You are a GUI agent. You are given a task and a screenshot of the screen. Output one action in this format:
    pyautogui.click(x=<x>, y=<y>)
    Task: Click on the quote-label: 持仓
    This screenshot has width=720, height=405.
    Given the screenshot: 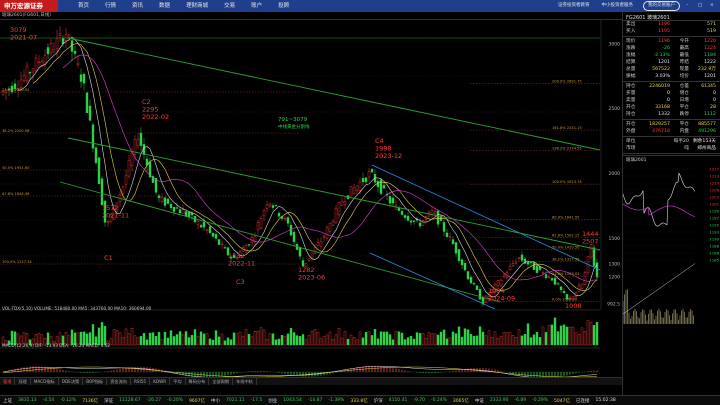 What is the action you would take?
    pyautogui.click(x=631, y=114)
    